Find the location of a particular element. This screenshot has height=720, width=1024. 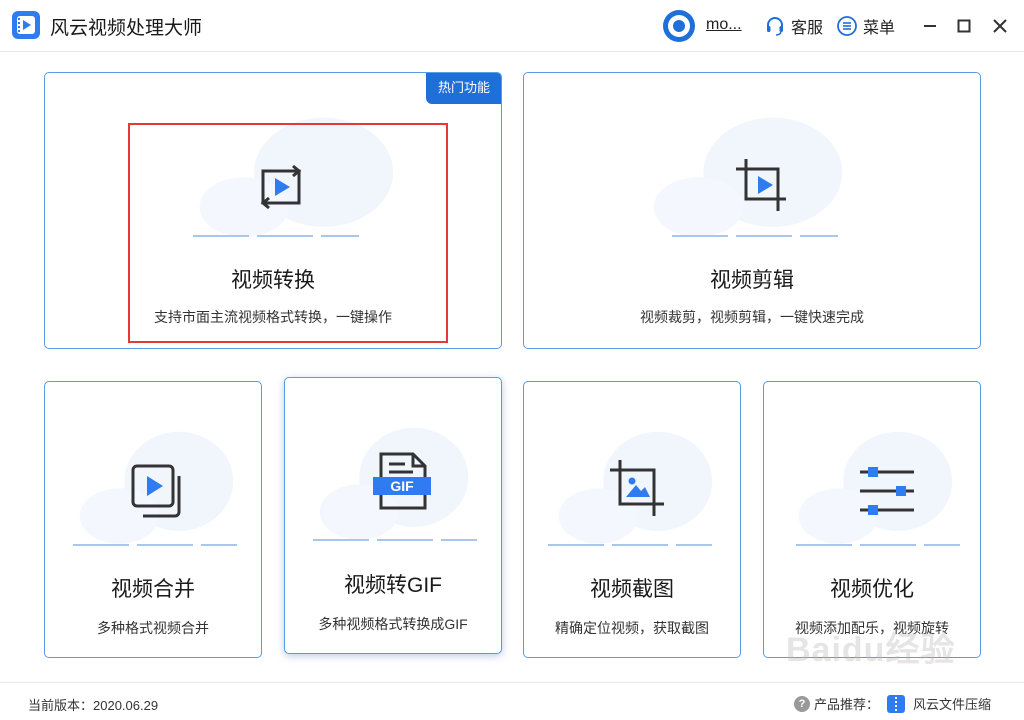

card-description: 精确定位视频，获取截图 is located at coordinates (632, 628).